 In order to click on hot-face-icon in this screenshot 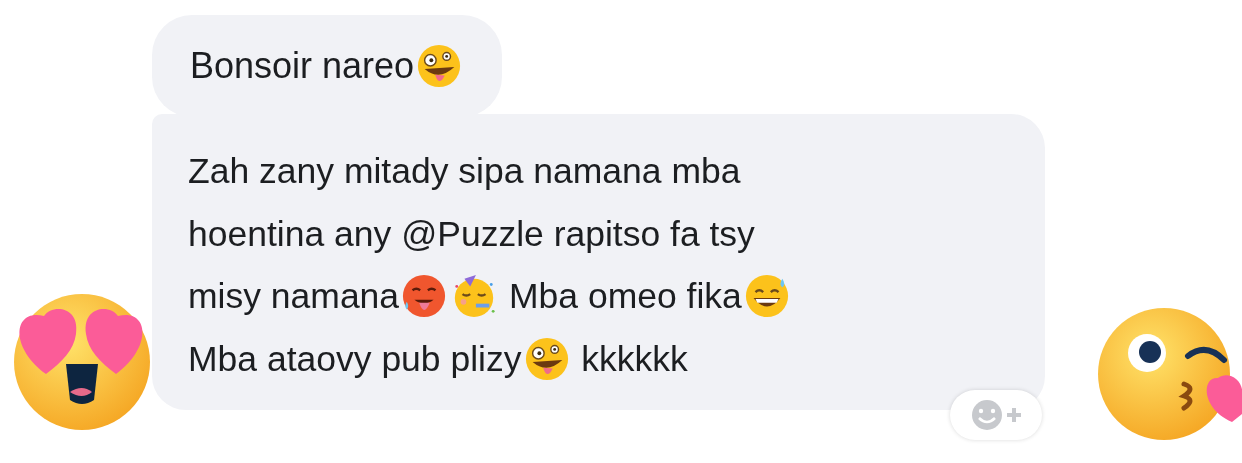, I will do `click(424, 296)`.